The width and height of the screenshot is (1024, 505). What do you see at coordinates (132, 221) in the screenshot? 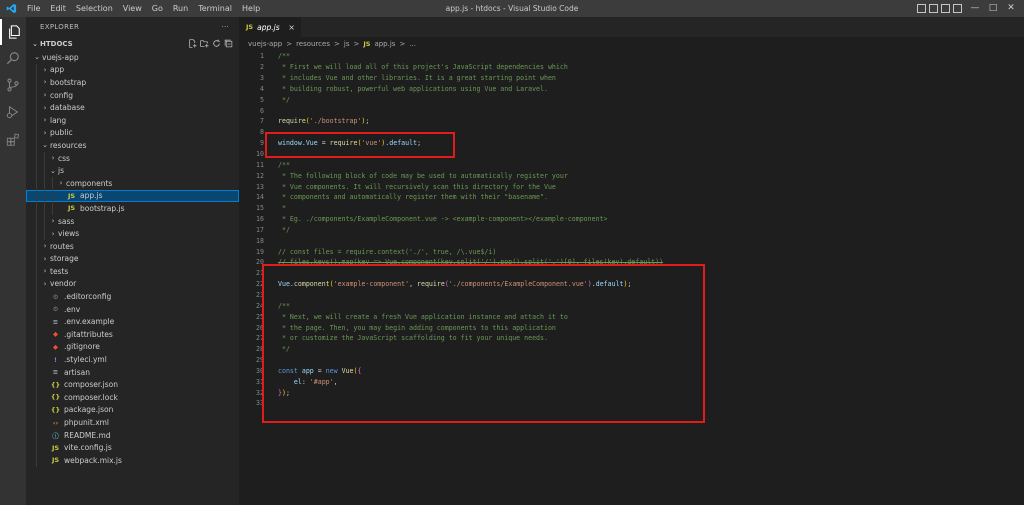
I see `tree-item-sass: › sass` at bounding box center [132, 221].